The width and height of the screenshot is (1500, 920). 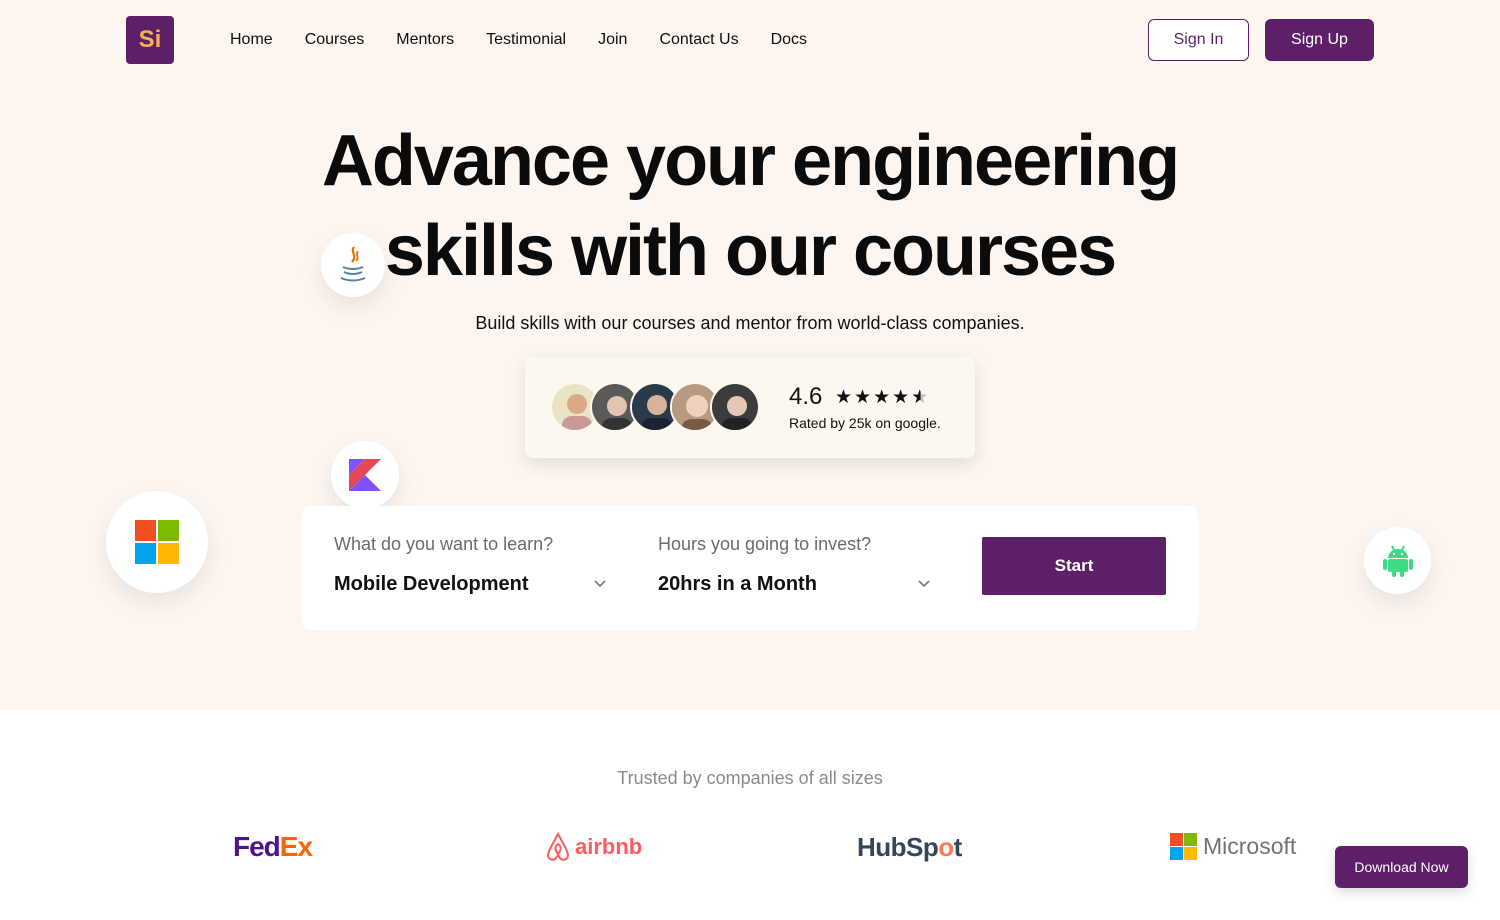 I want to click on kotlin-icon, so click(x=365, y=475).